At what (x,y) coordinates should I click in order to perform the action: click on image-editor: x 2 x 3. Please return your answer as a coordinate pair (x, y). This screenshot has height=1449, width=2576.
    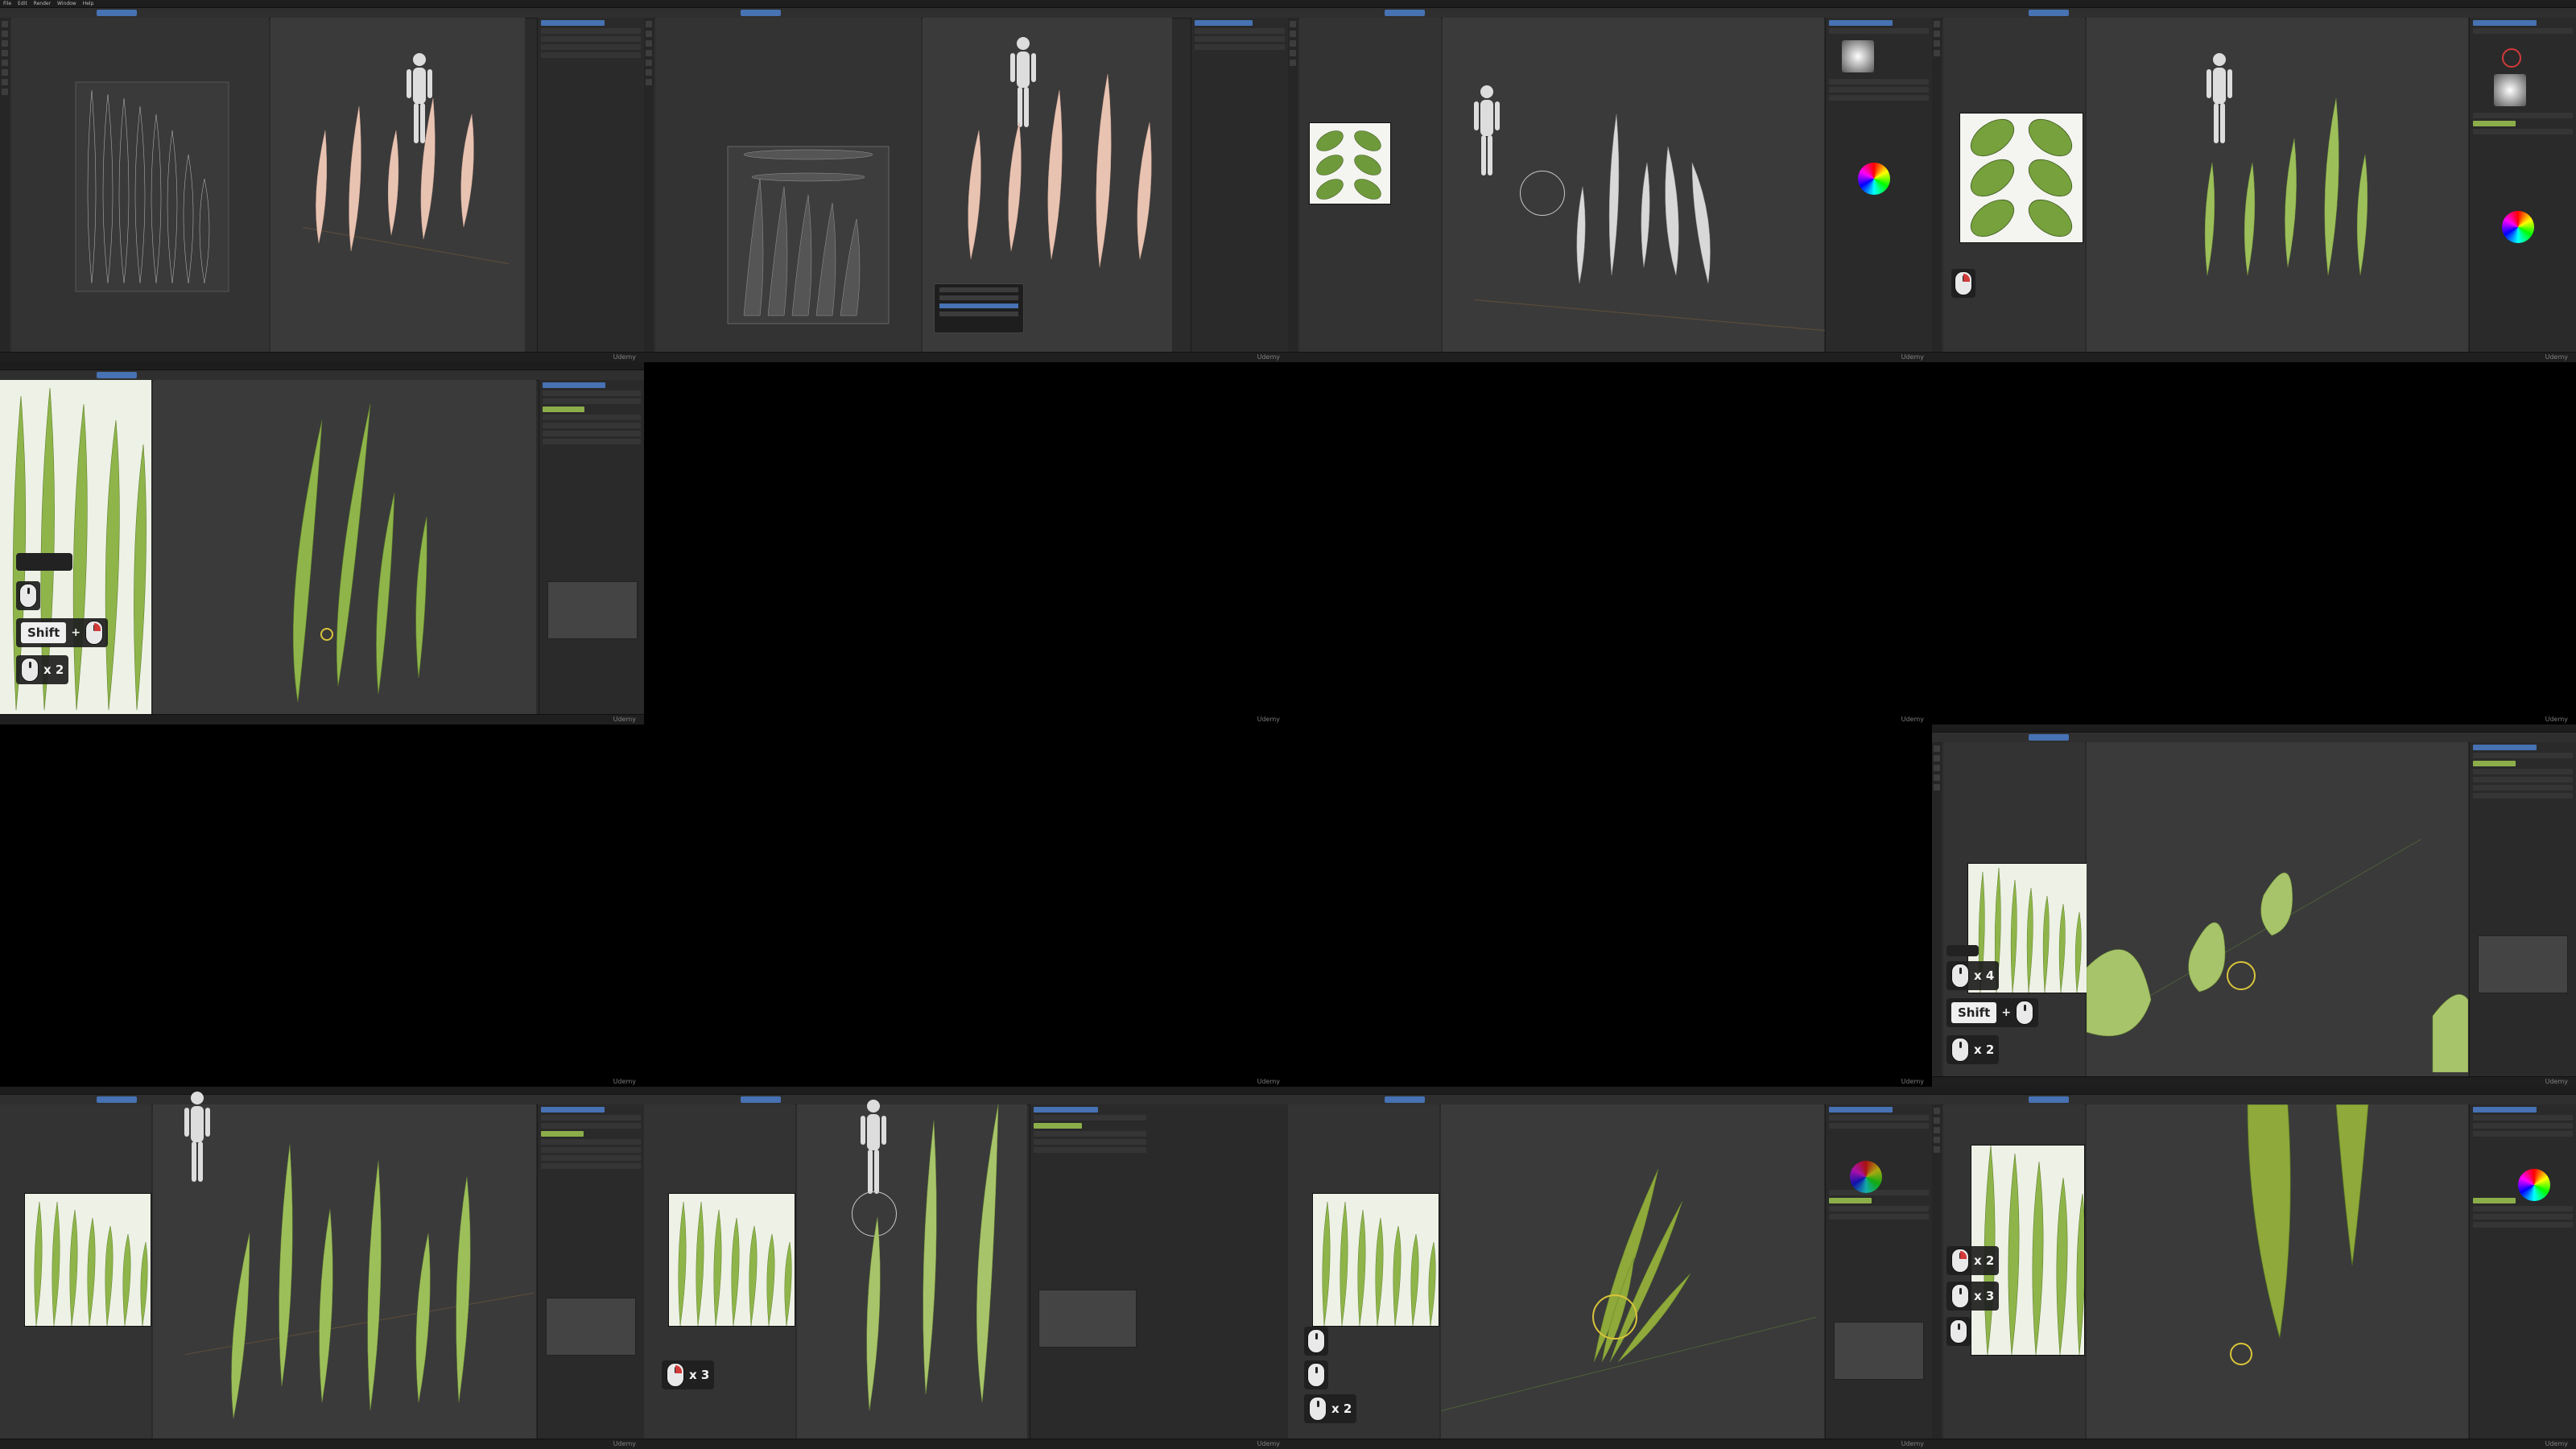
    Looking at the image, I should click on (2014, 1271).